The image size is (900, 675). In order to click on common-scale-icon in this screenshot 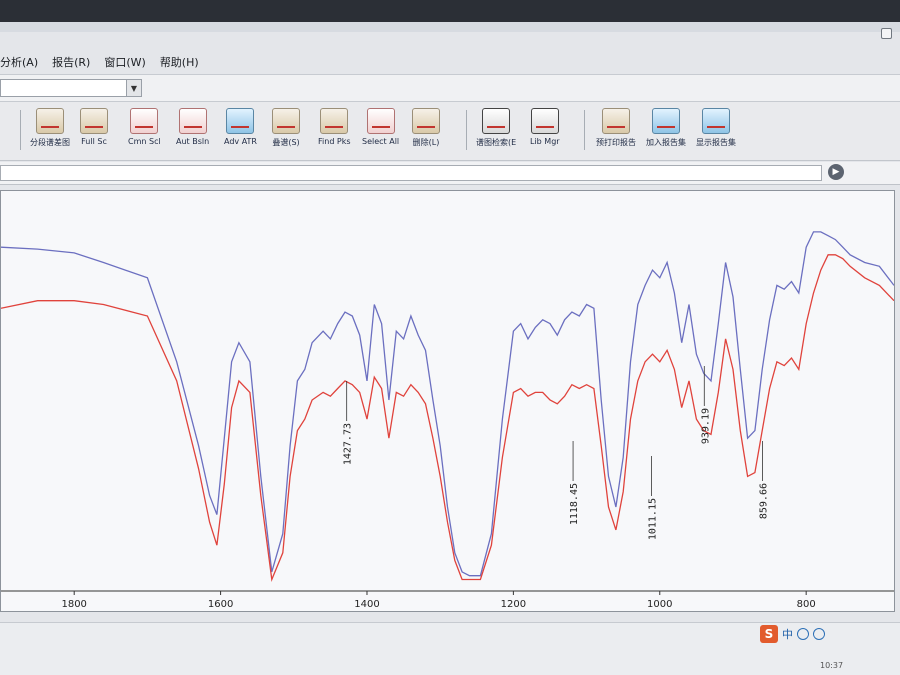, I will do `click(144, 121)`.